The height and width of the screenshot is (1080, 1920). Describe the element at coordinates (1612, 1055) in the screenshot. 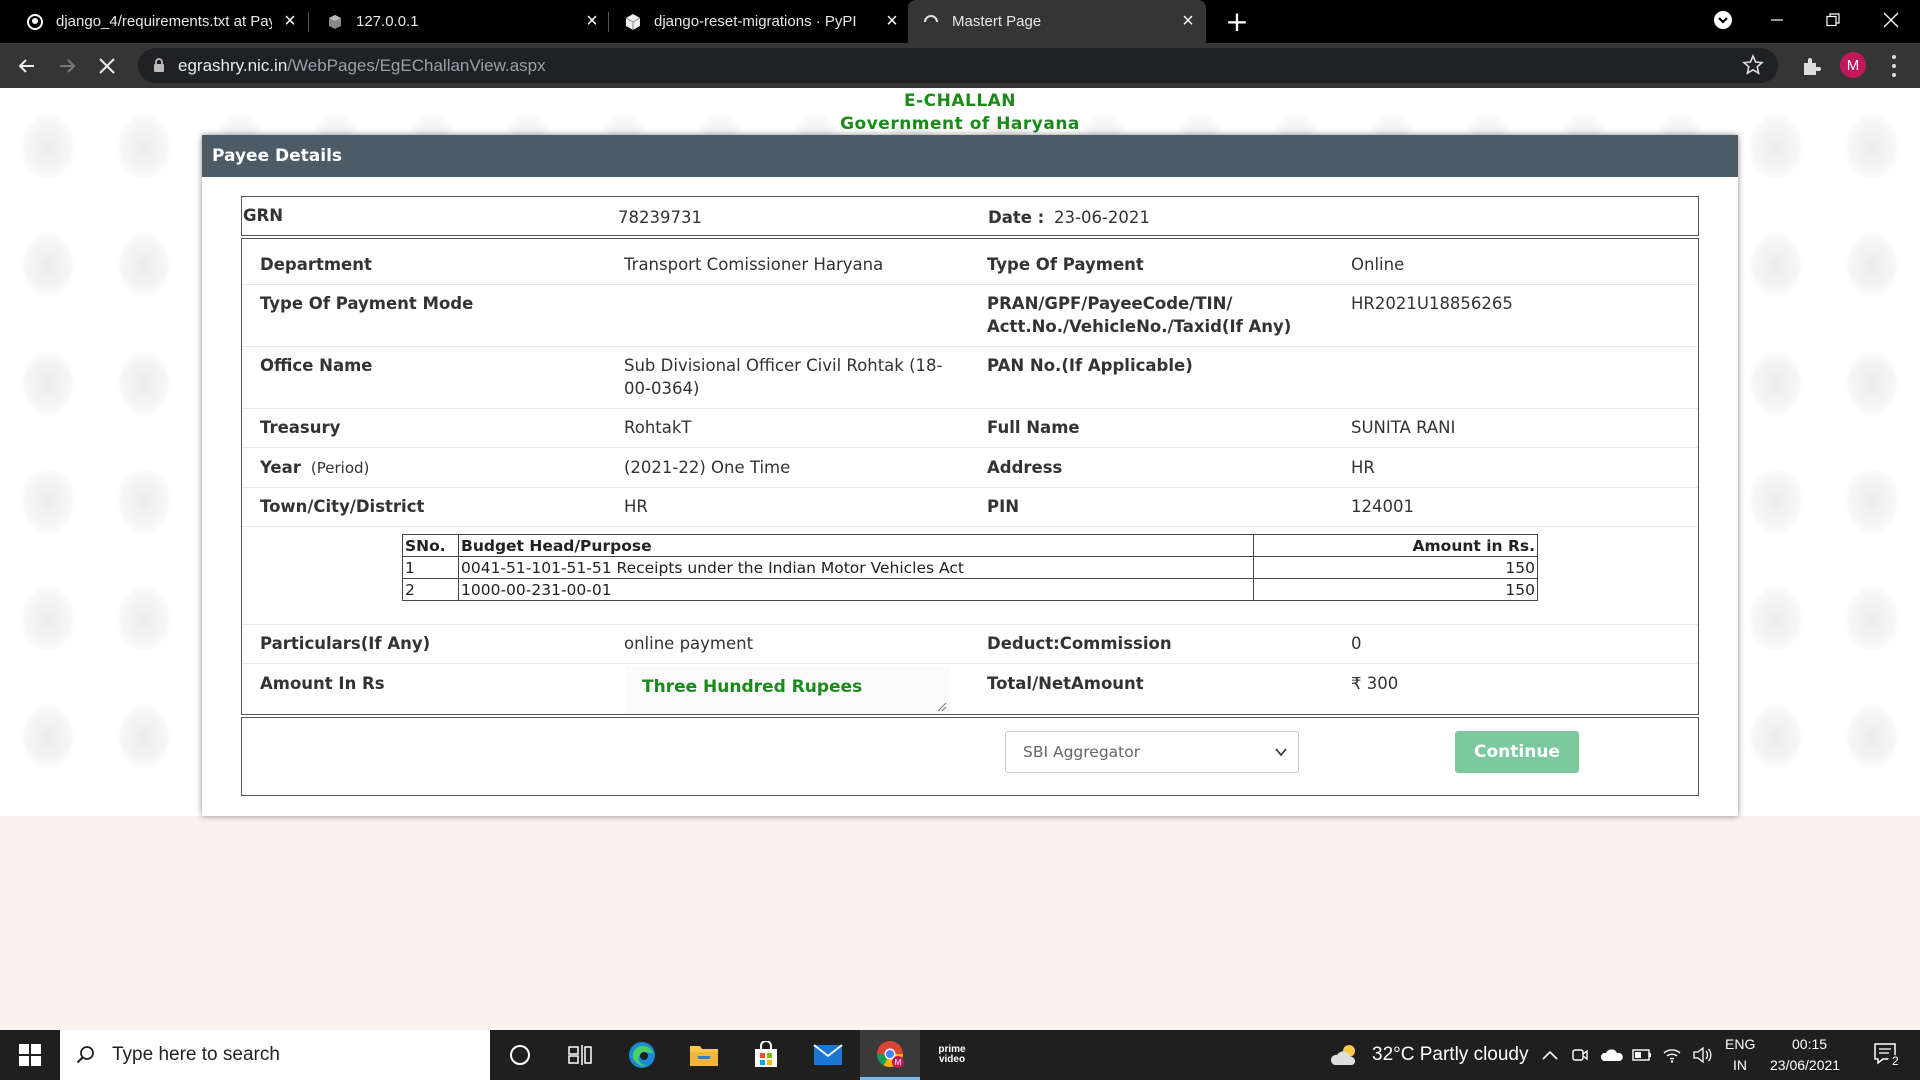

I see `onedrive-cloud-icon` at that location.